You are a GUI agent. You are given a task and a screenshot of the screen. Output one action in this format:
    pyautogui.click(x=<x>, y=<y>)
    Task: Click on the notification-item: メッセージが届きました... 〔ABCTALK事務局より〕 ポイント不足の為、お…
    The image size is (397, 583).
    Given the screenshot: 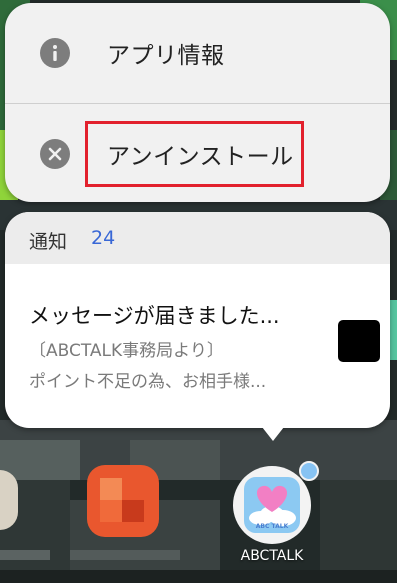 What is the action you would take?
    pyautogui.click(x=176, y=346)
    